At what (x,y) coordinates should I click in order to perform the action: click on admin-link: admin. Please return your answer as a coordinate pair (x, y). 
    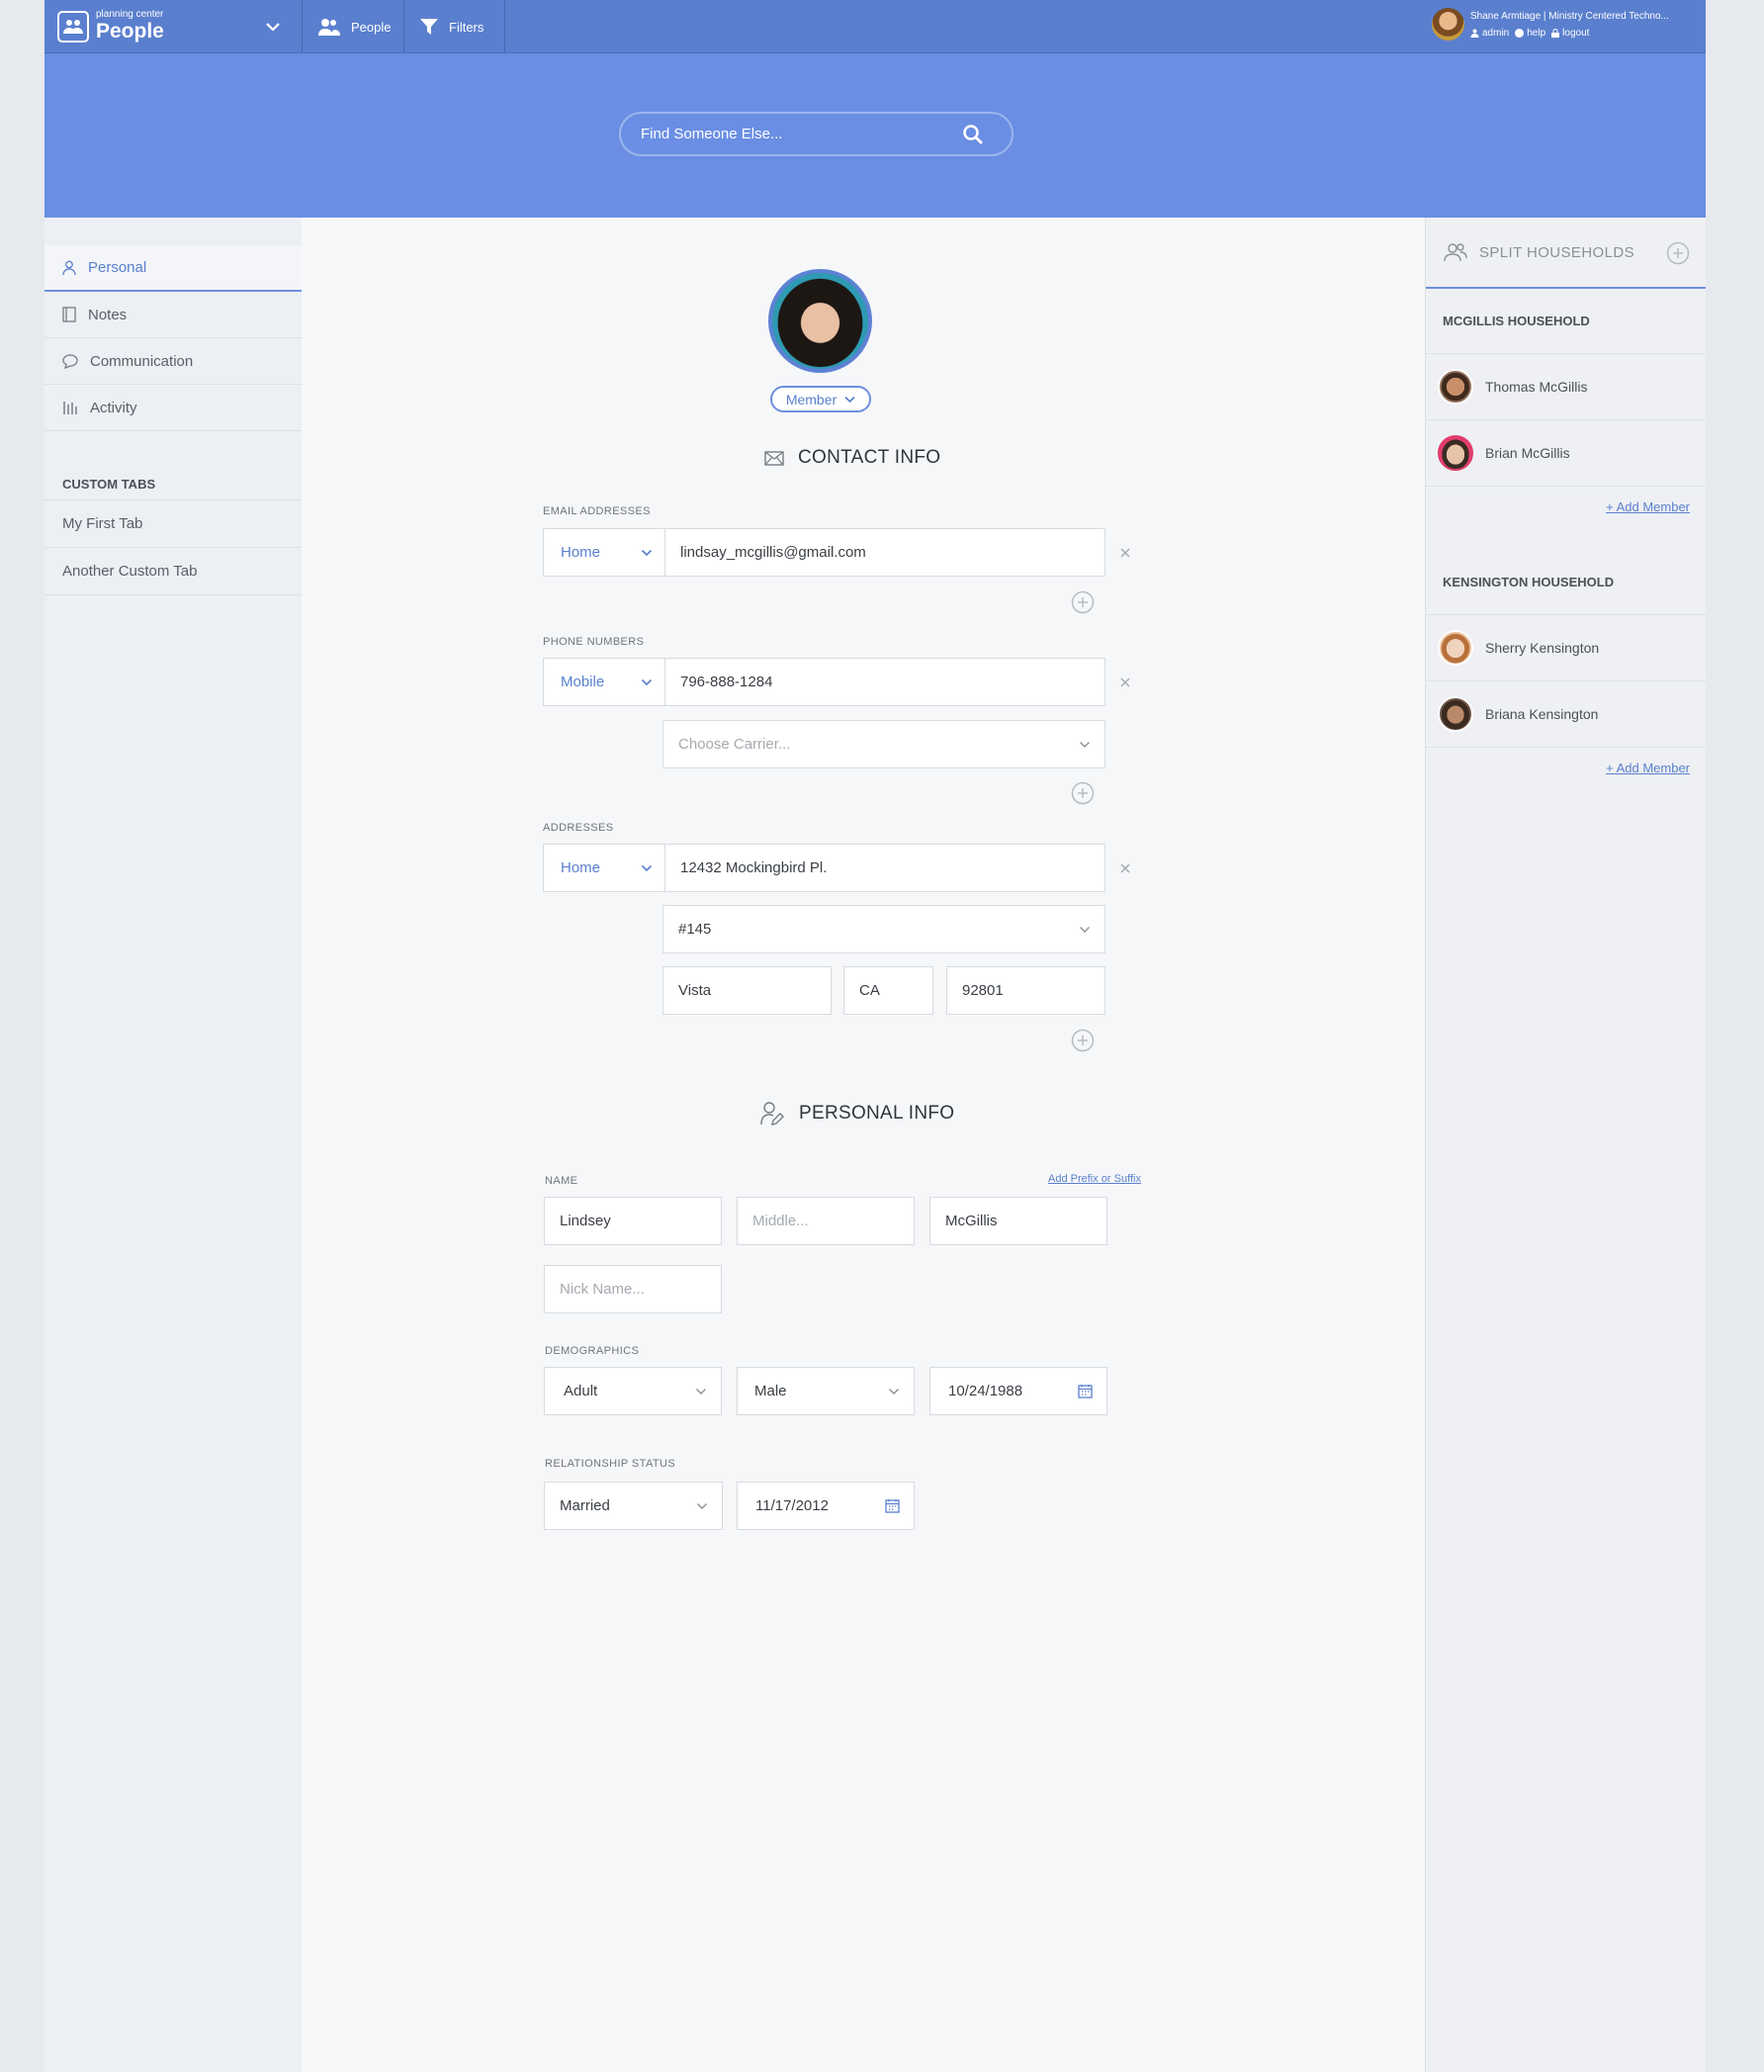
    Looking at the image, I should click on (1489, 33).